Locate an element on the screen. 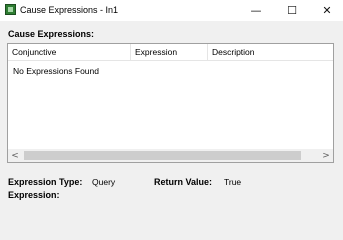  horizontal-scrollbar: < > is located at coordinates (170, 155).